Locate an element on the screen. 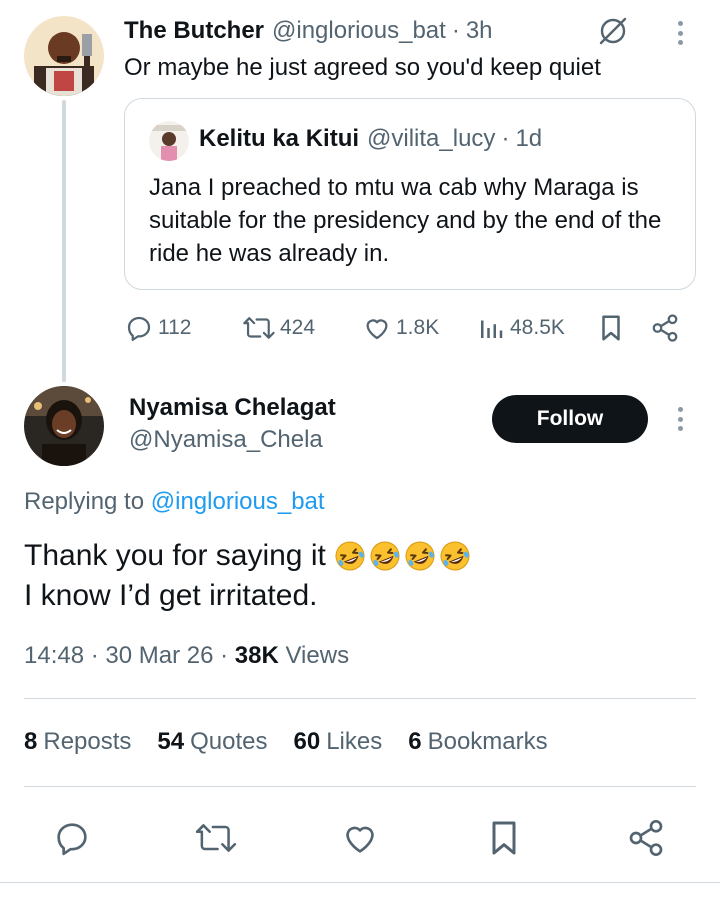 This screenshot has width=720, height=897. author-handle: @Nyamisa_Chela is located at coordinates (226, 440).